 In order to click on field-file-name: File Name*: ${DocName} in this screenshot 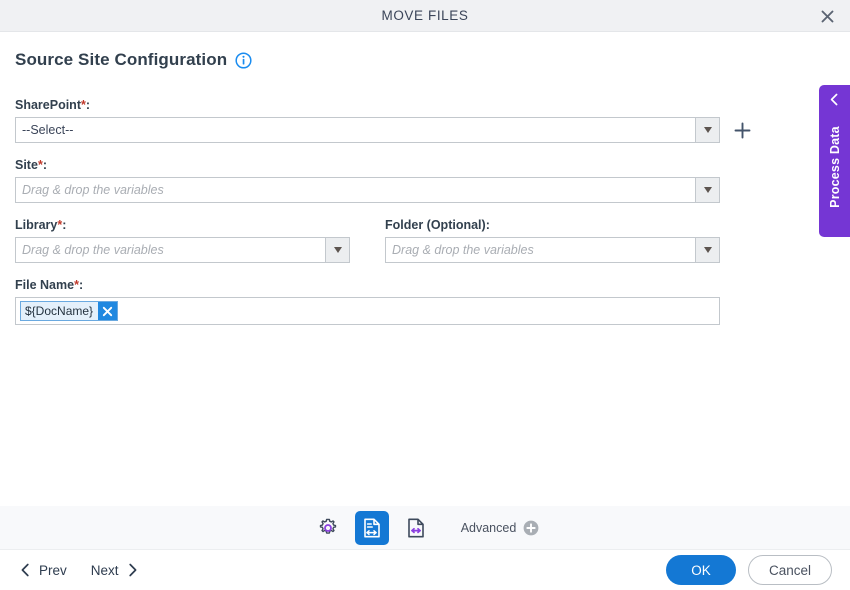, I will do `click(410, 301)`.